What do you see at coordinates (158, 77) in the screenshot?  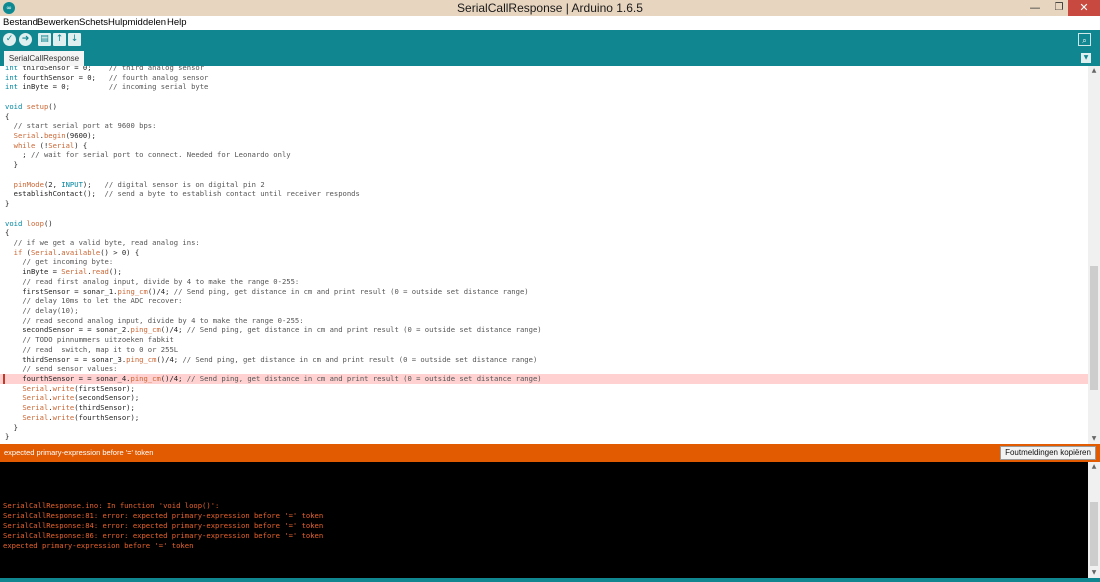 I see `code-token: // fourth analog sensor` at bounding box center [158, 77].